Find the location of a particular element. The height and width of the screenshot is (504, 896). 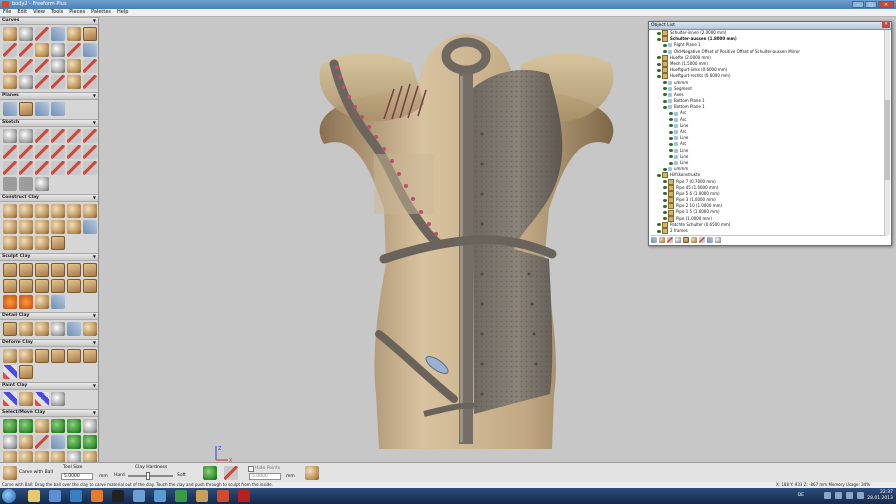

plane-icon is located at coordinates (678, 240).